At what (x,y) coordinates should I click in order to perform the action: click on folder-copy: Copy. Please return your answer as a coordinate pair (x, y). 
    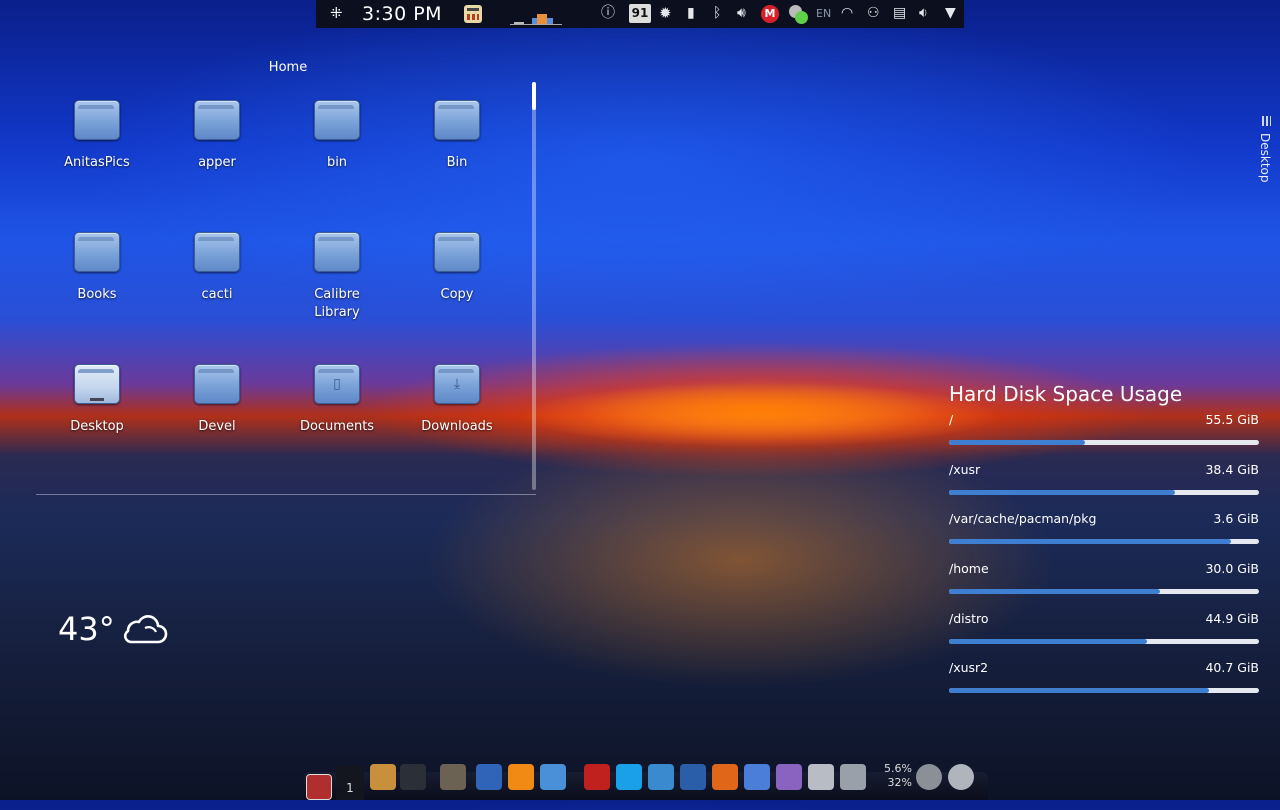
    Looking at the image, I should click on (457, 268).